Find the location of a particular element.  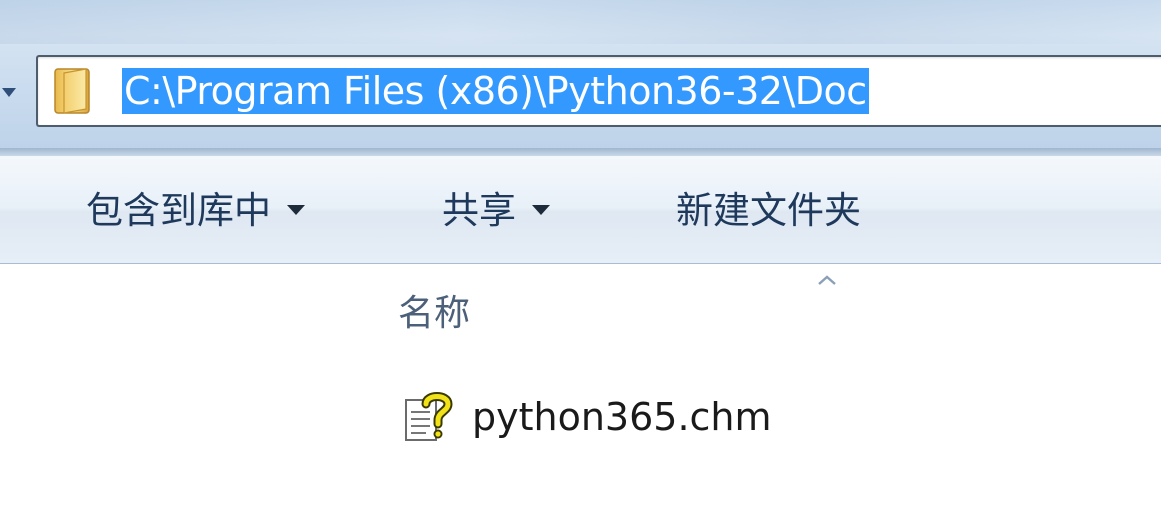

include-in-library-label: 包含到库中 is located at coordinates (178, 210).